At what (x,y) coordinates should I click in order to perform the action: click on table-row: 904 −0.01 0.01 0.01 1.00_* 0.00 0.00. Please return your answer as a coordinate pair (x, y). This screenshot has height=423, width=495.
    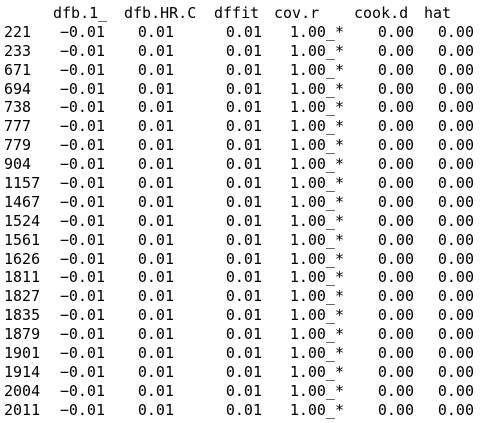
    Looking at the image, I should click on (247, 164).